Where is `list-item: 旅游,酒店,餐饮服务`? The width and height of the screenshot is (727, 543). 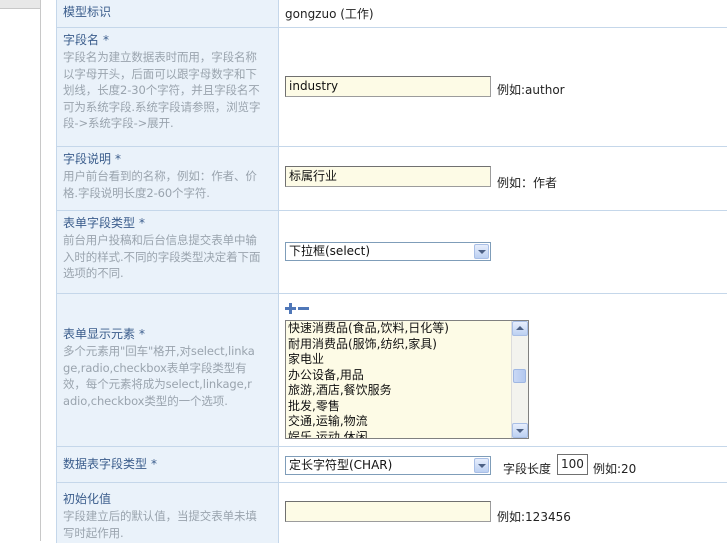 list-item: 旅游,酒店,餐饮服务 is located at coordinates (340, 390).